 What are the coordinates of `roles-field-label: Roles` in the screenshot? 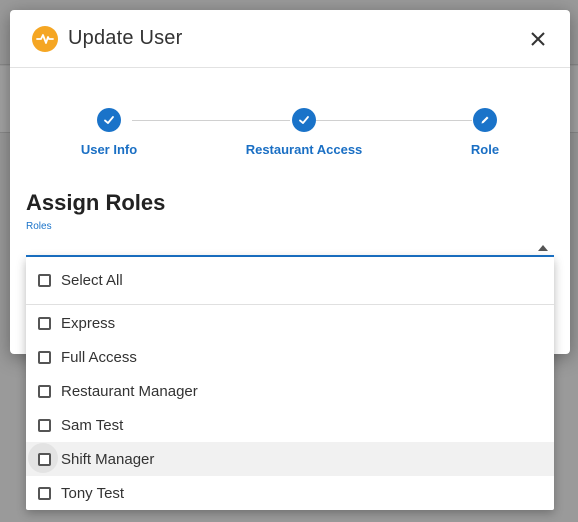 It's located at (39, 226).